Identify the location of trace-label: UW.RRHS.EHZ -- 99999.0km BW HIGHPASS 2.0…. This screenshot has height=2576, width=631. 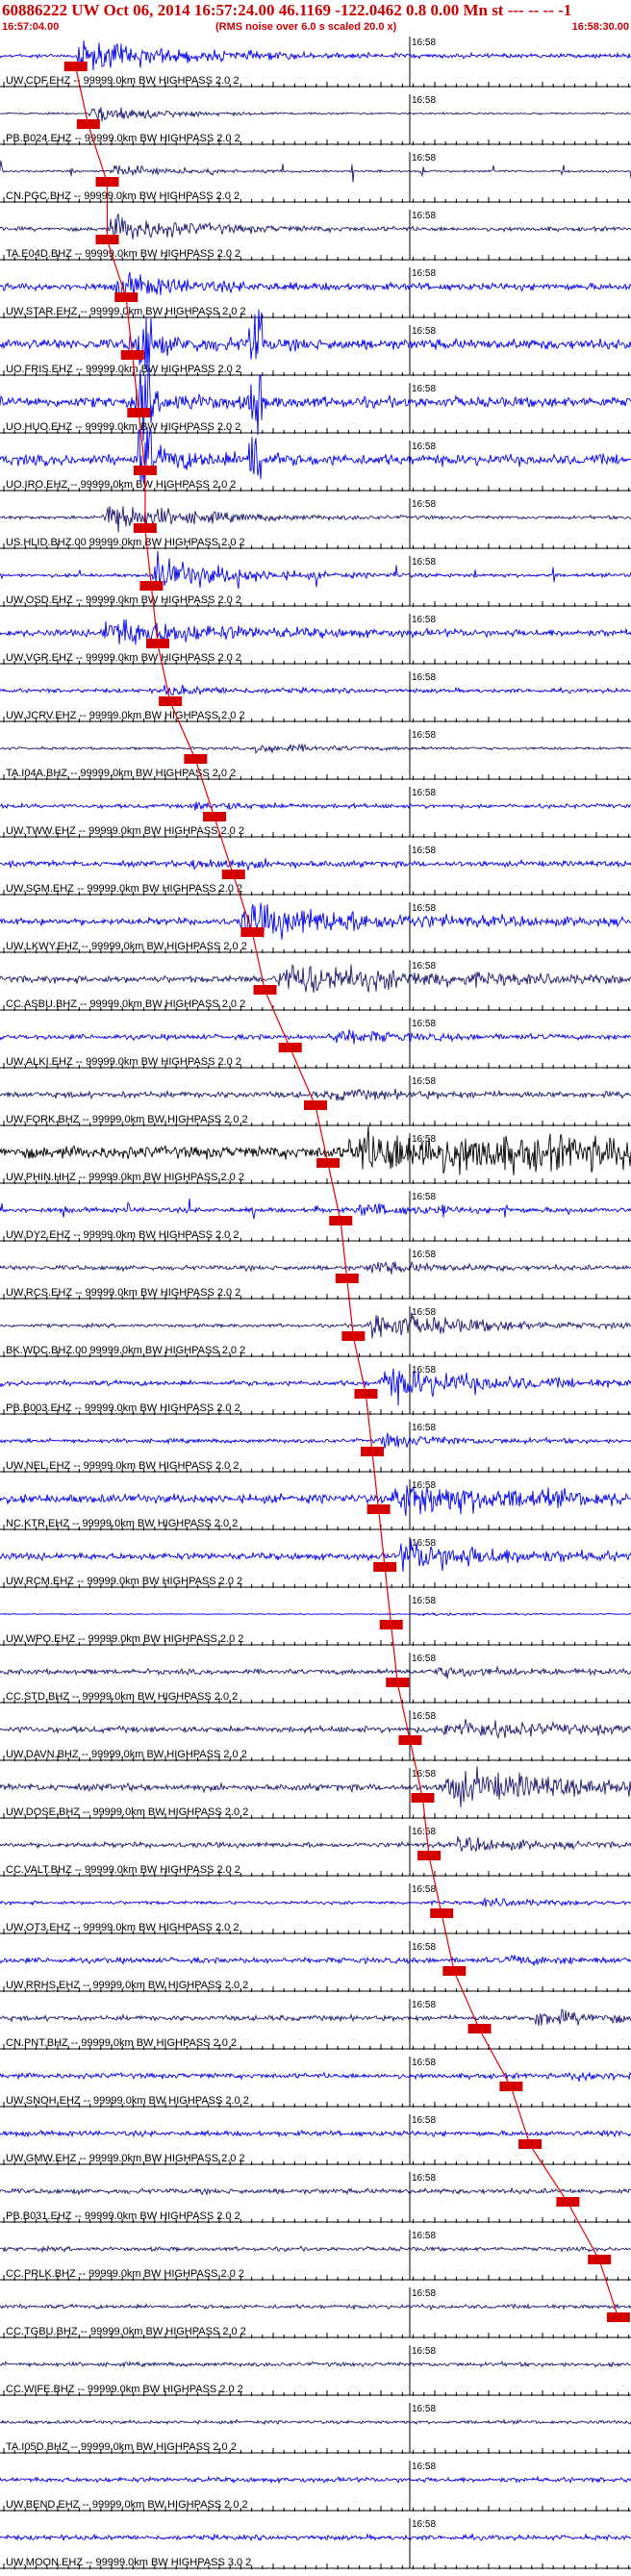
(127, 1985).